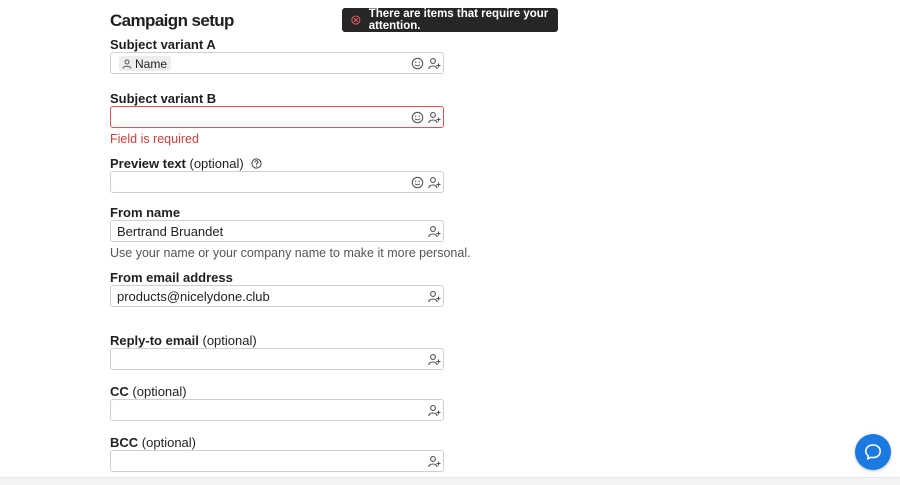 The image size is (900, 485). I want to click on cc-label-text: CC, so click(119, 391).